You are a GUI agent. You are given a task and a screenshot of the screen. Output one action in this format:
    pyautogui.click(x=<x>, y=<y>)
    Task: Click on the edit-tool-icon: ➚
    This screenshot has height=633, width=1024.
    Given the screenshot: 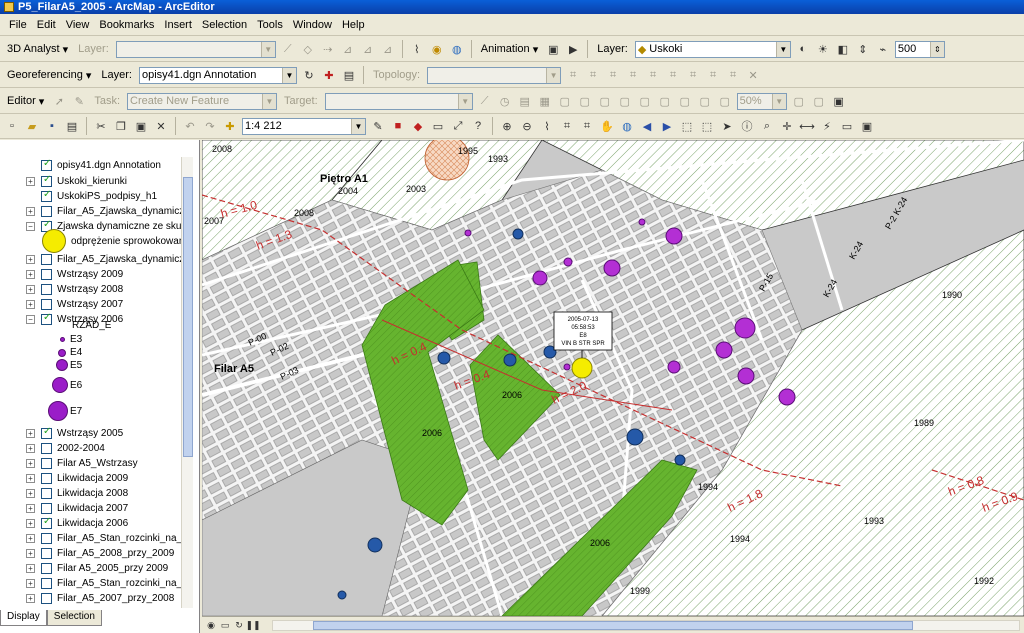 What is the action you would take?
    pyautogui.click(x=59, y=101)
    